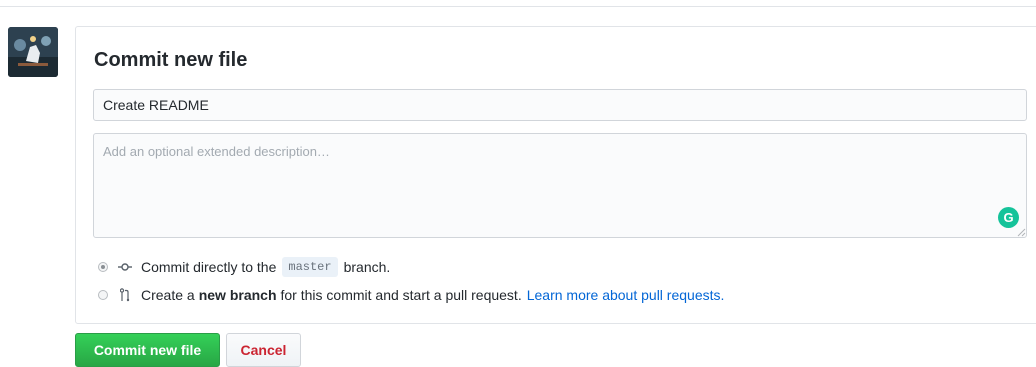 This screenshot has width=1036, height=367. Describe the element at coordinates (237, 295) in the screenshot. I see `new-branch-bold: new branch` at that location.